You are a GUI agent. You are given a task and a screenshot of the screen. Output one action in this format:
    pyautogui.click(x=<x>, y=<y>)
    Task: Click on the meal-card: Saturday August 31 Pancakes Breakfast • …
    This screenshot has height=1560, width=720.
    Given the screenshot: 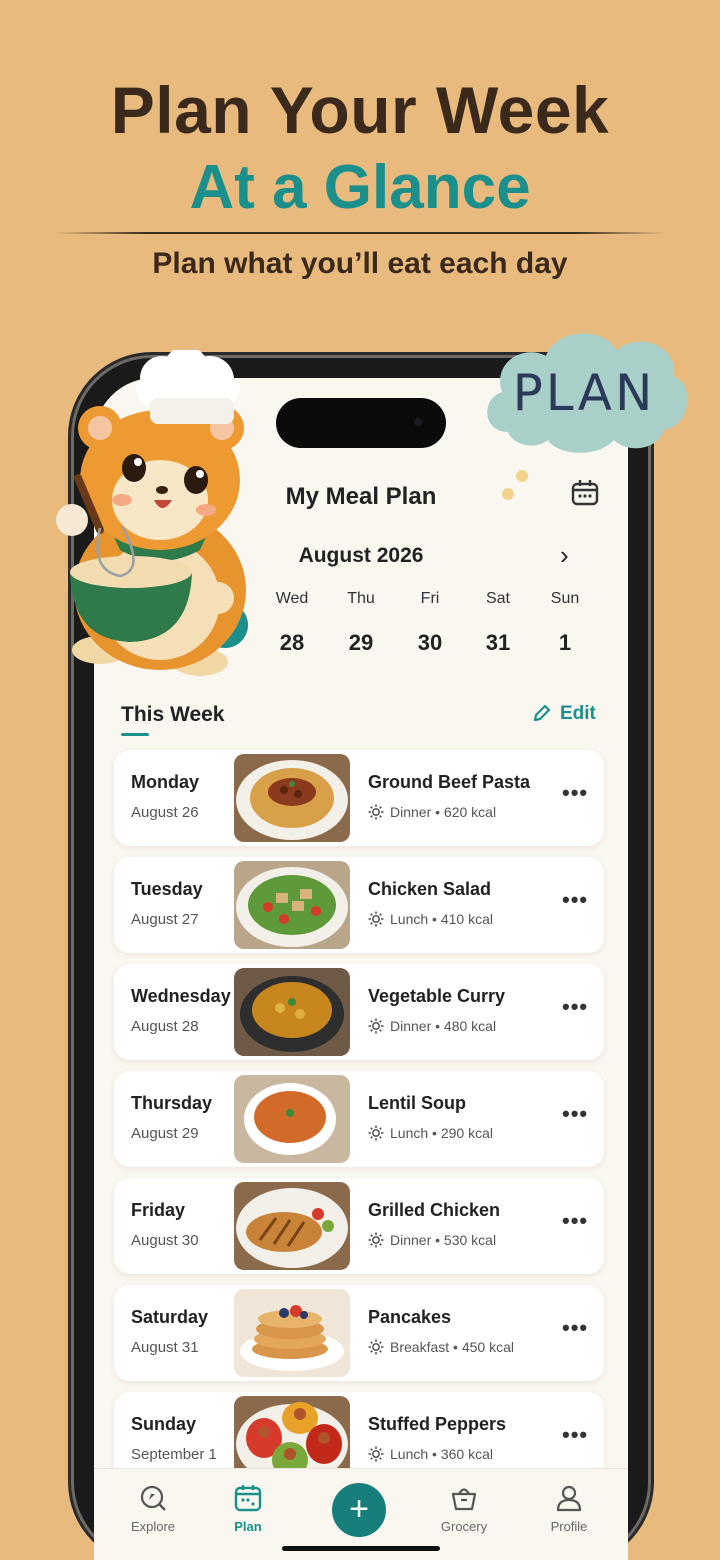 What is the action you would take?
    pyautogui.click(x=359, y=1333)
    